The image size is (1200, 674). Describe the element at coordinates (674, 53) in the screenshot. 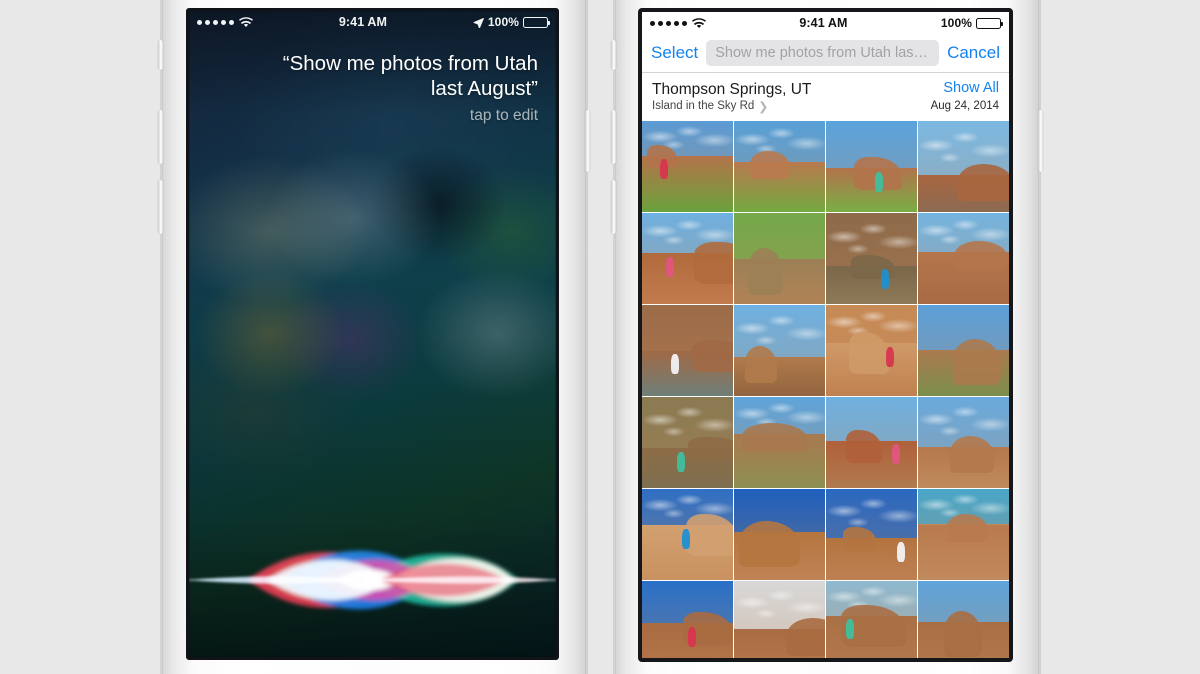

I see `select-button: Select` at that location.